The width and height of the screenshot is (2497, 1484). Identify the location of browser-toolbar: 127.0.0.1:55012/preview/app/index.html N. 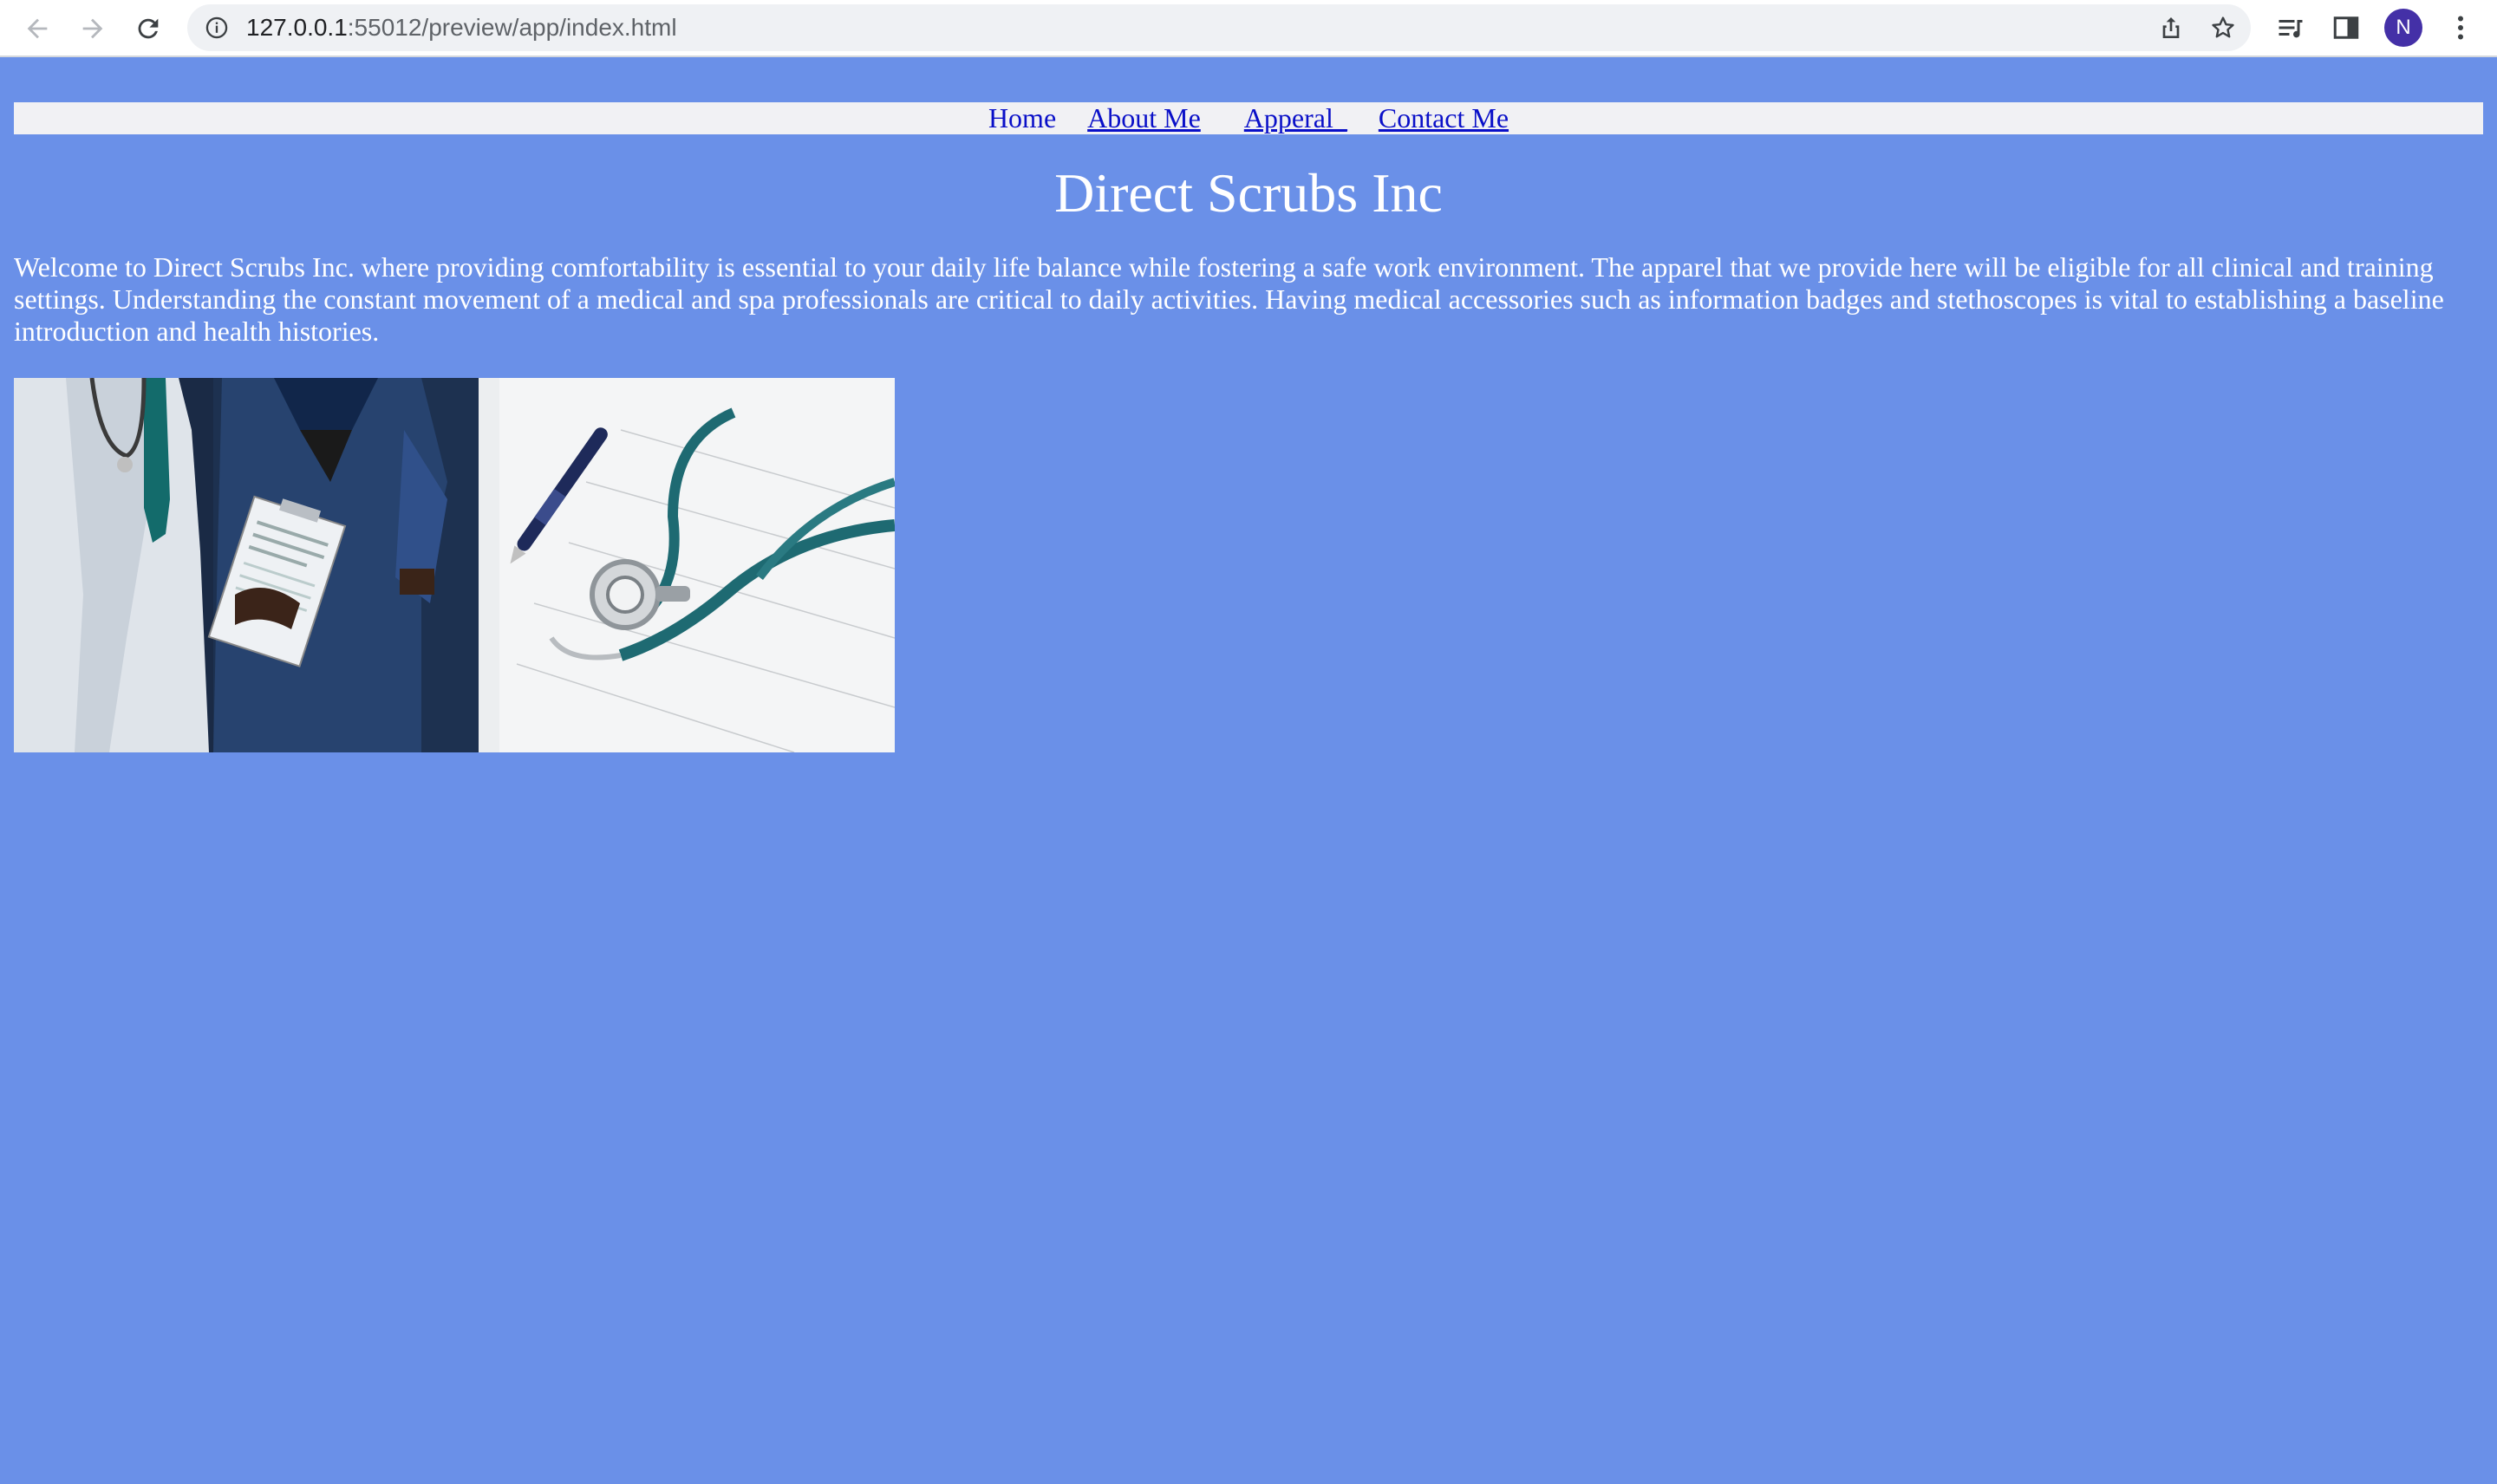
(1248, 28).